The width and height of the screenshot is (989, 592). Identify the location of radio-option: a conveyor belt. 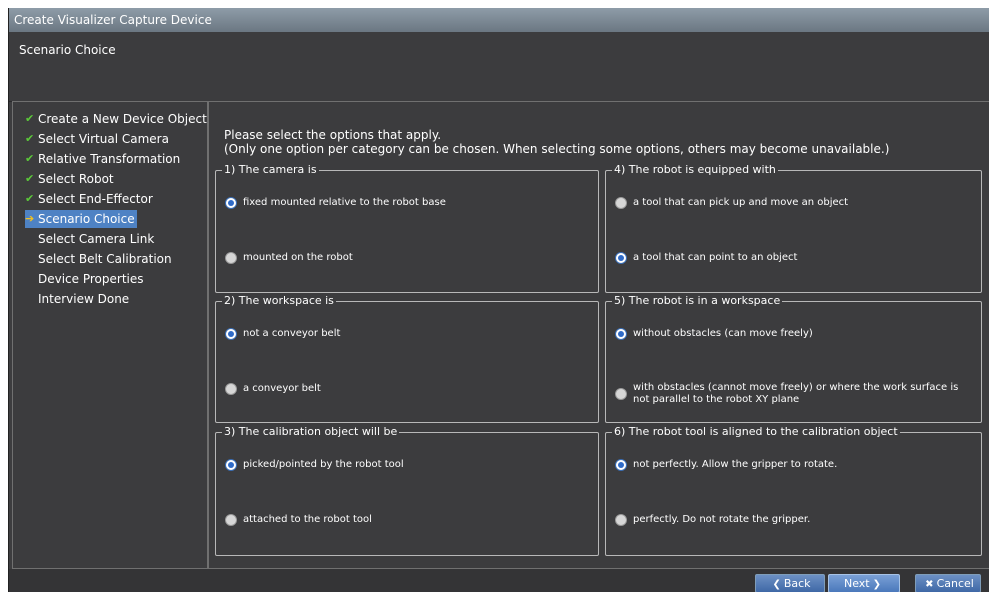
(273, 389).